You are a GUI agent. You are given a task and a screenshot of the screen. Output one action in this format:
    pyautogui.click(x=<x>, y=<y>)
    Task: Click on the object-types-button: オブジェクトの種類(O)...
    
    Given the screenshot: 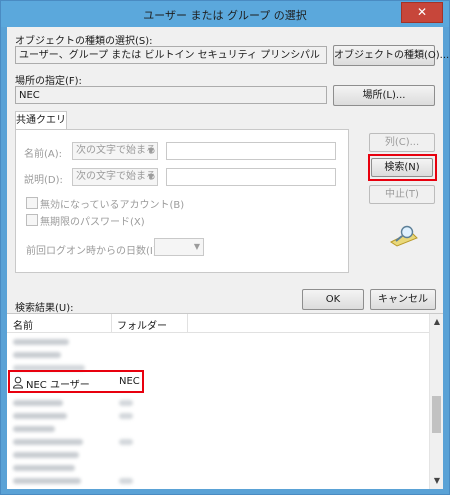 What is the action you would take?
    pyautogui.click(x=391, y=55)
    